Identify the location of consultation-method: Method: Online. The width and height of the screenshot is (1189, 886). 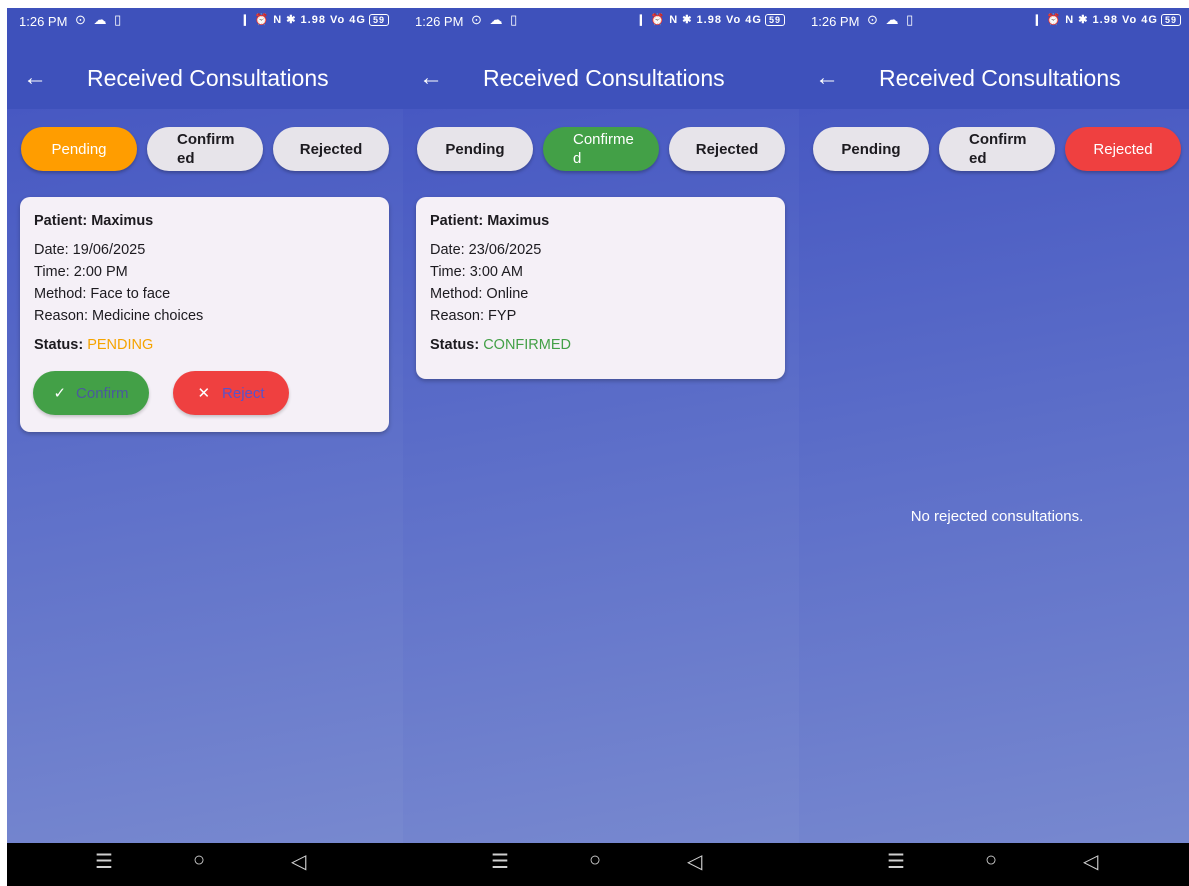
(479, 294).